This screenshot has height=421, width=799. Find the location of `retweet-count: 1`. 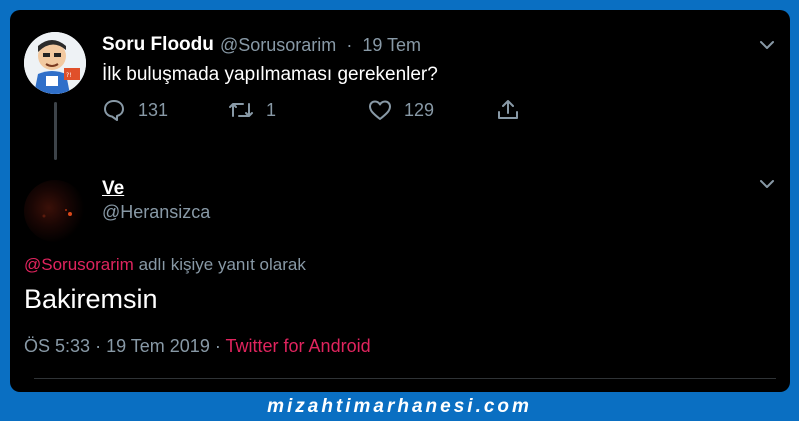

retweet-count: 1 is located at coordinates (271, 109).